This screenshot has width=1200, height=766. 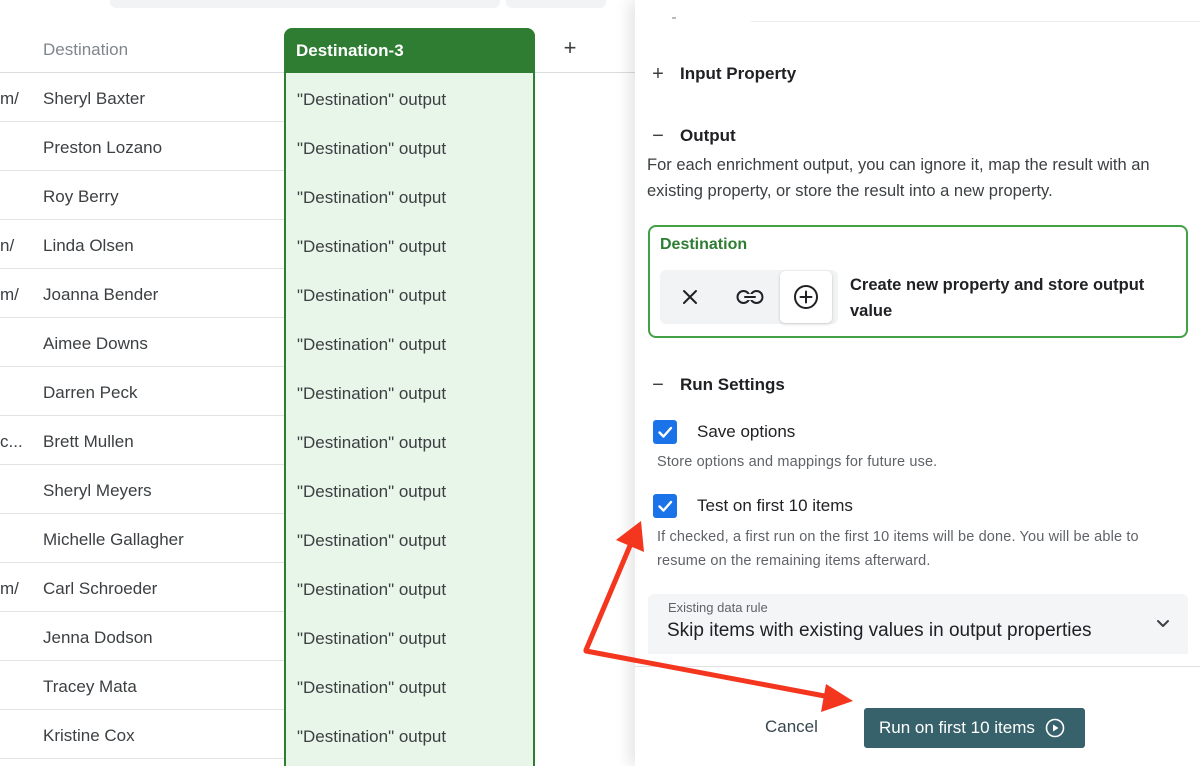 What do you see at coordinates (94, 99) in the screenshot?
I see `destination-cell: Sheryl Baxter` at bounding box center [94, 99].